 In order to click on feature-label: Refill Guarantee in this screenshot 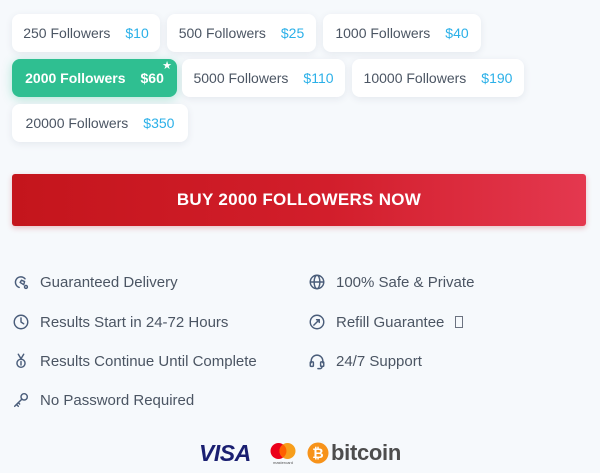, I will do `click(390, 322)`.